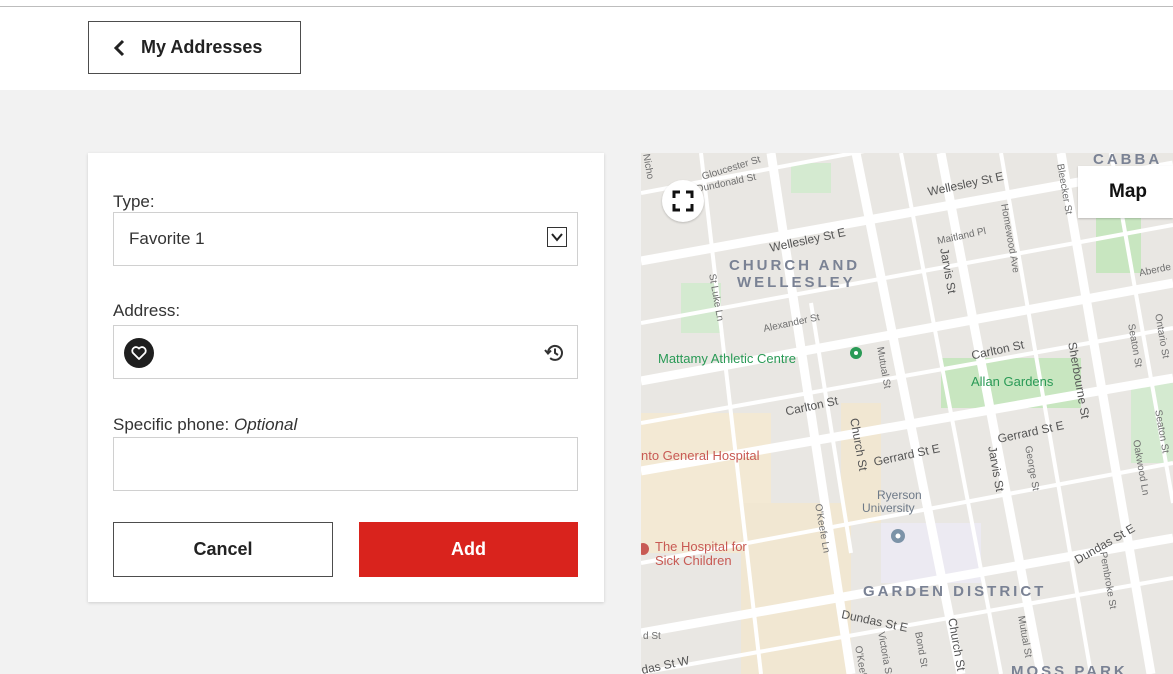 The width and height of the screenshot is (1173, 674). I want to click on type-select: Favorite 1, so click(345, 239).